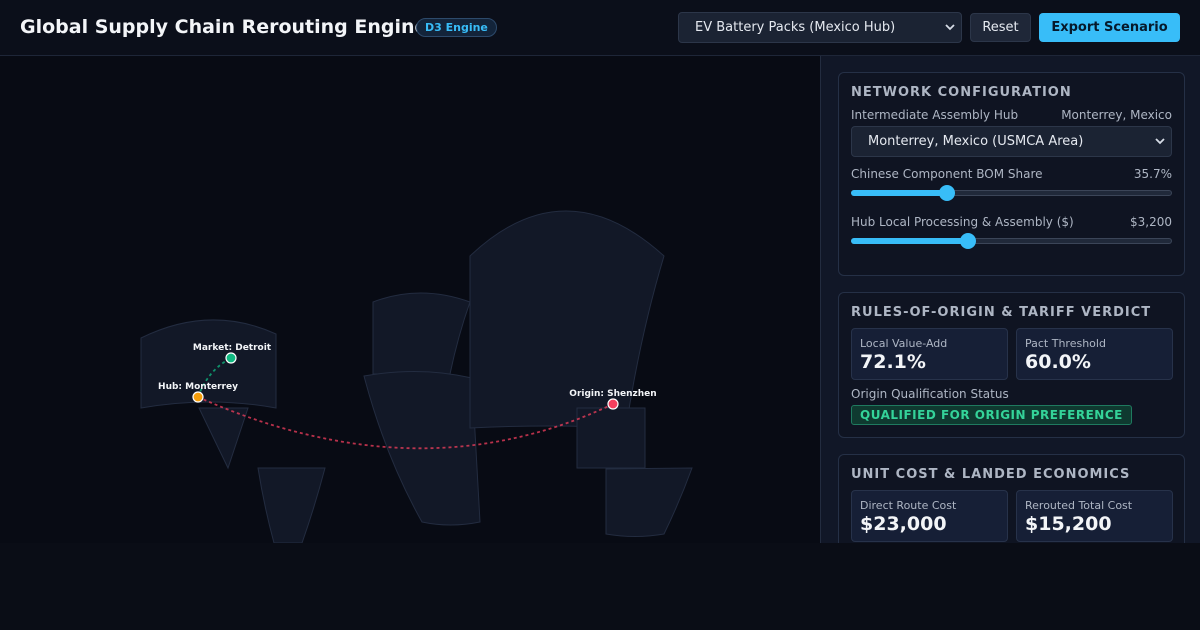 The height and width of the screenshot is (630, 1200). What do you see at coordinates (1068, 524) in the screenshot?
I see `rerouted-total-cost-value: $15,200` at bounding box center [1068, 524].